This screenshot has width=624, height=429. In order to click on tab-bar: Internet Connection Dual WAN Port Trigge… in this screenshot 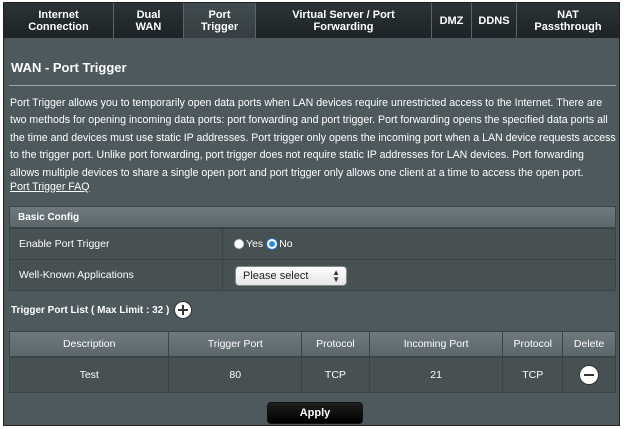, I will do `click(311, 20)`.